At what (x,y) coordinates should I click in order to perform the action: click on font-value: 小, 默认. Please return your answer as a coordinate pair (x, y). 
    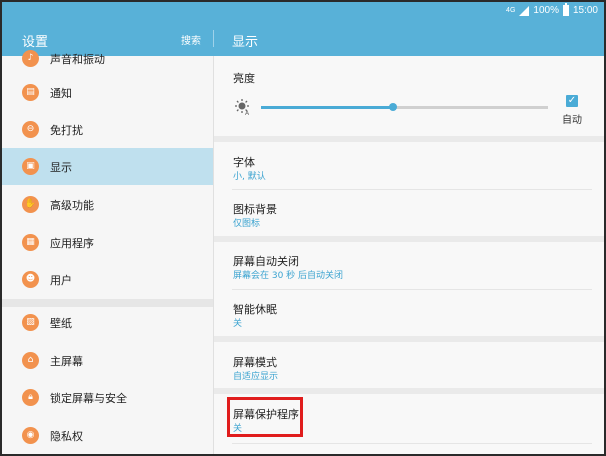
    Looking at the image, I should click on (249, 177).